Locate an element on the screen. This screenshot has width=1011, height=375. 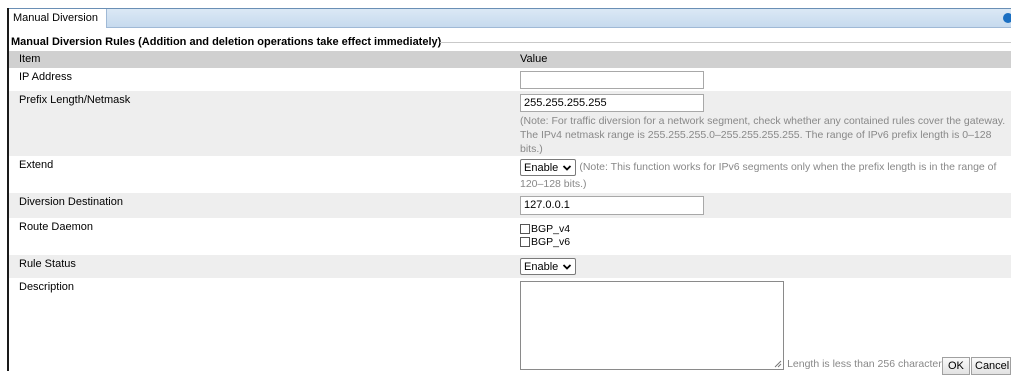
resize-grip-icon is located at coordinates (778, 364).